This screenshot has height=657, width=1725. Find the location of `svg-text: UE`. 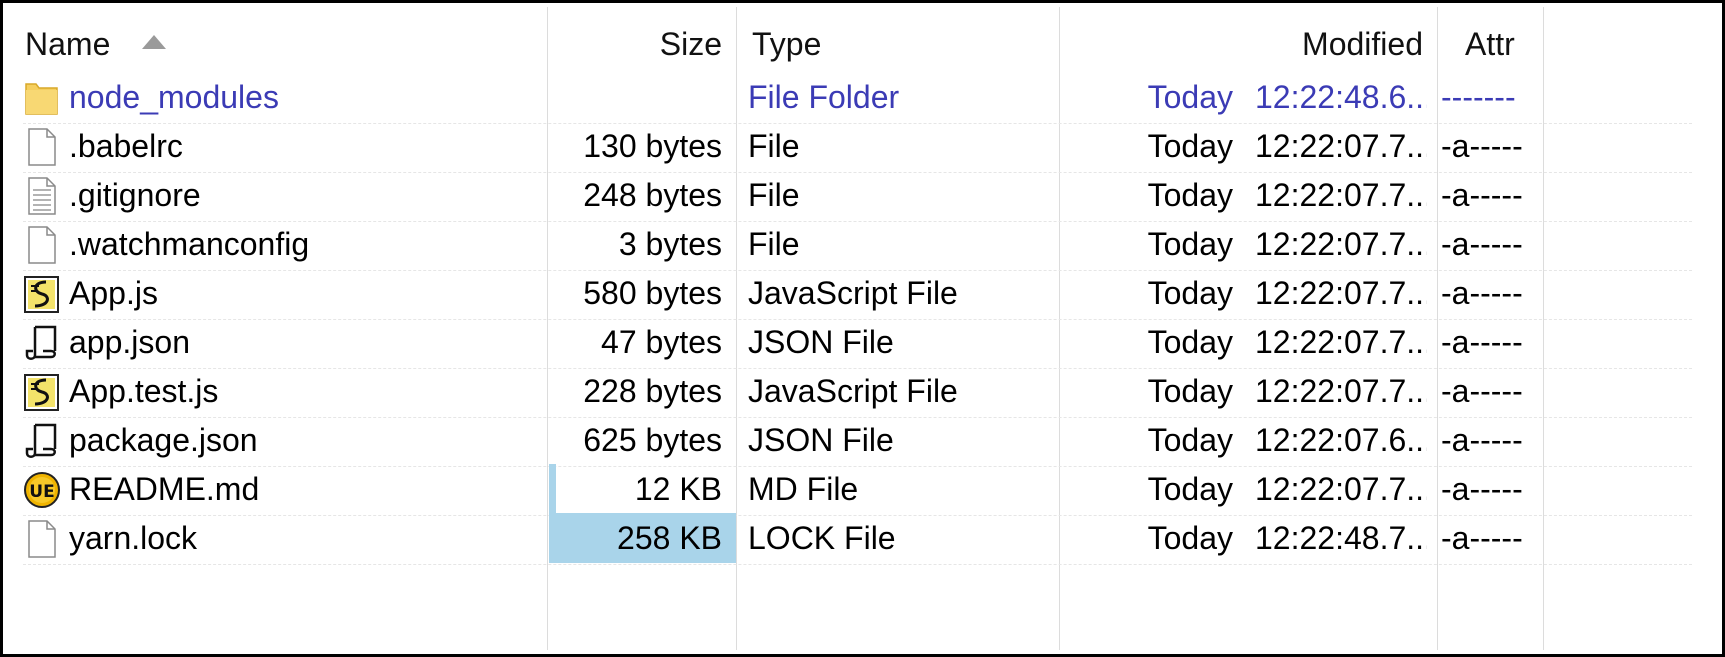

svg-text: UE is located at coordinates (41, 492).